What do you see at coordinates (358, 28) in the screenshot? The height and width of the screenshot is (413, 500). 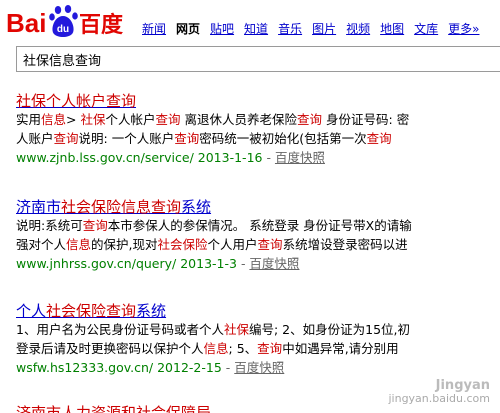 I see `nav-item-video: 视频` at bounding box center [358, 28].